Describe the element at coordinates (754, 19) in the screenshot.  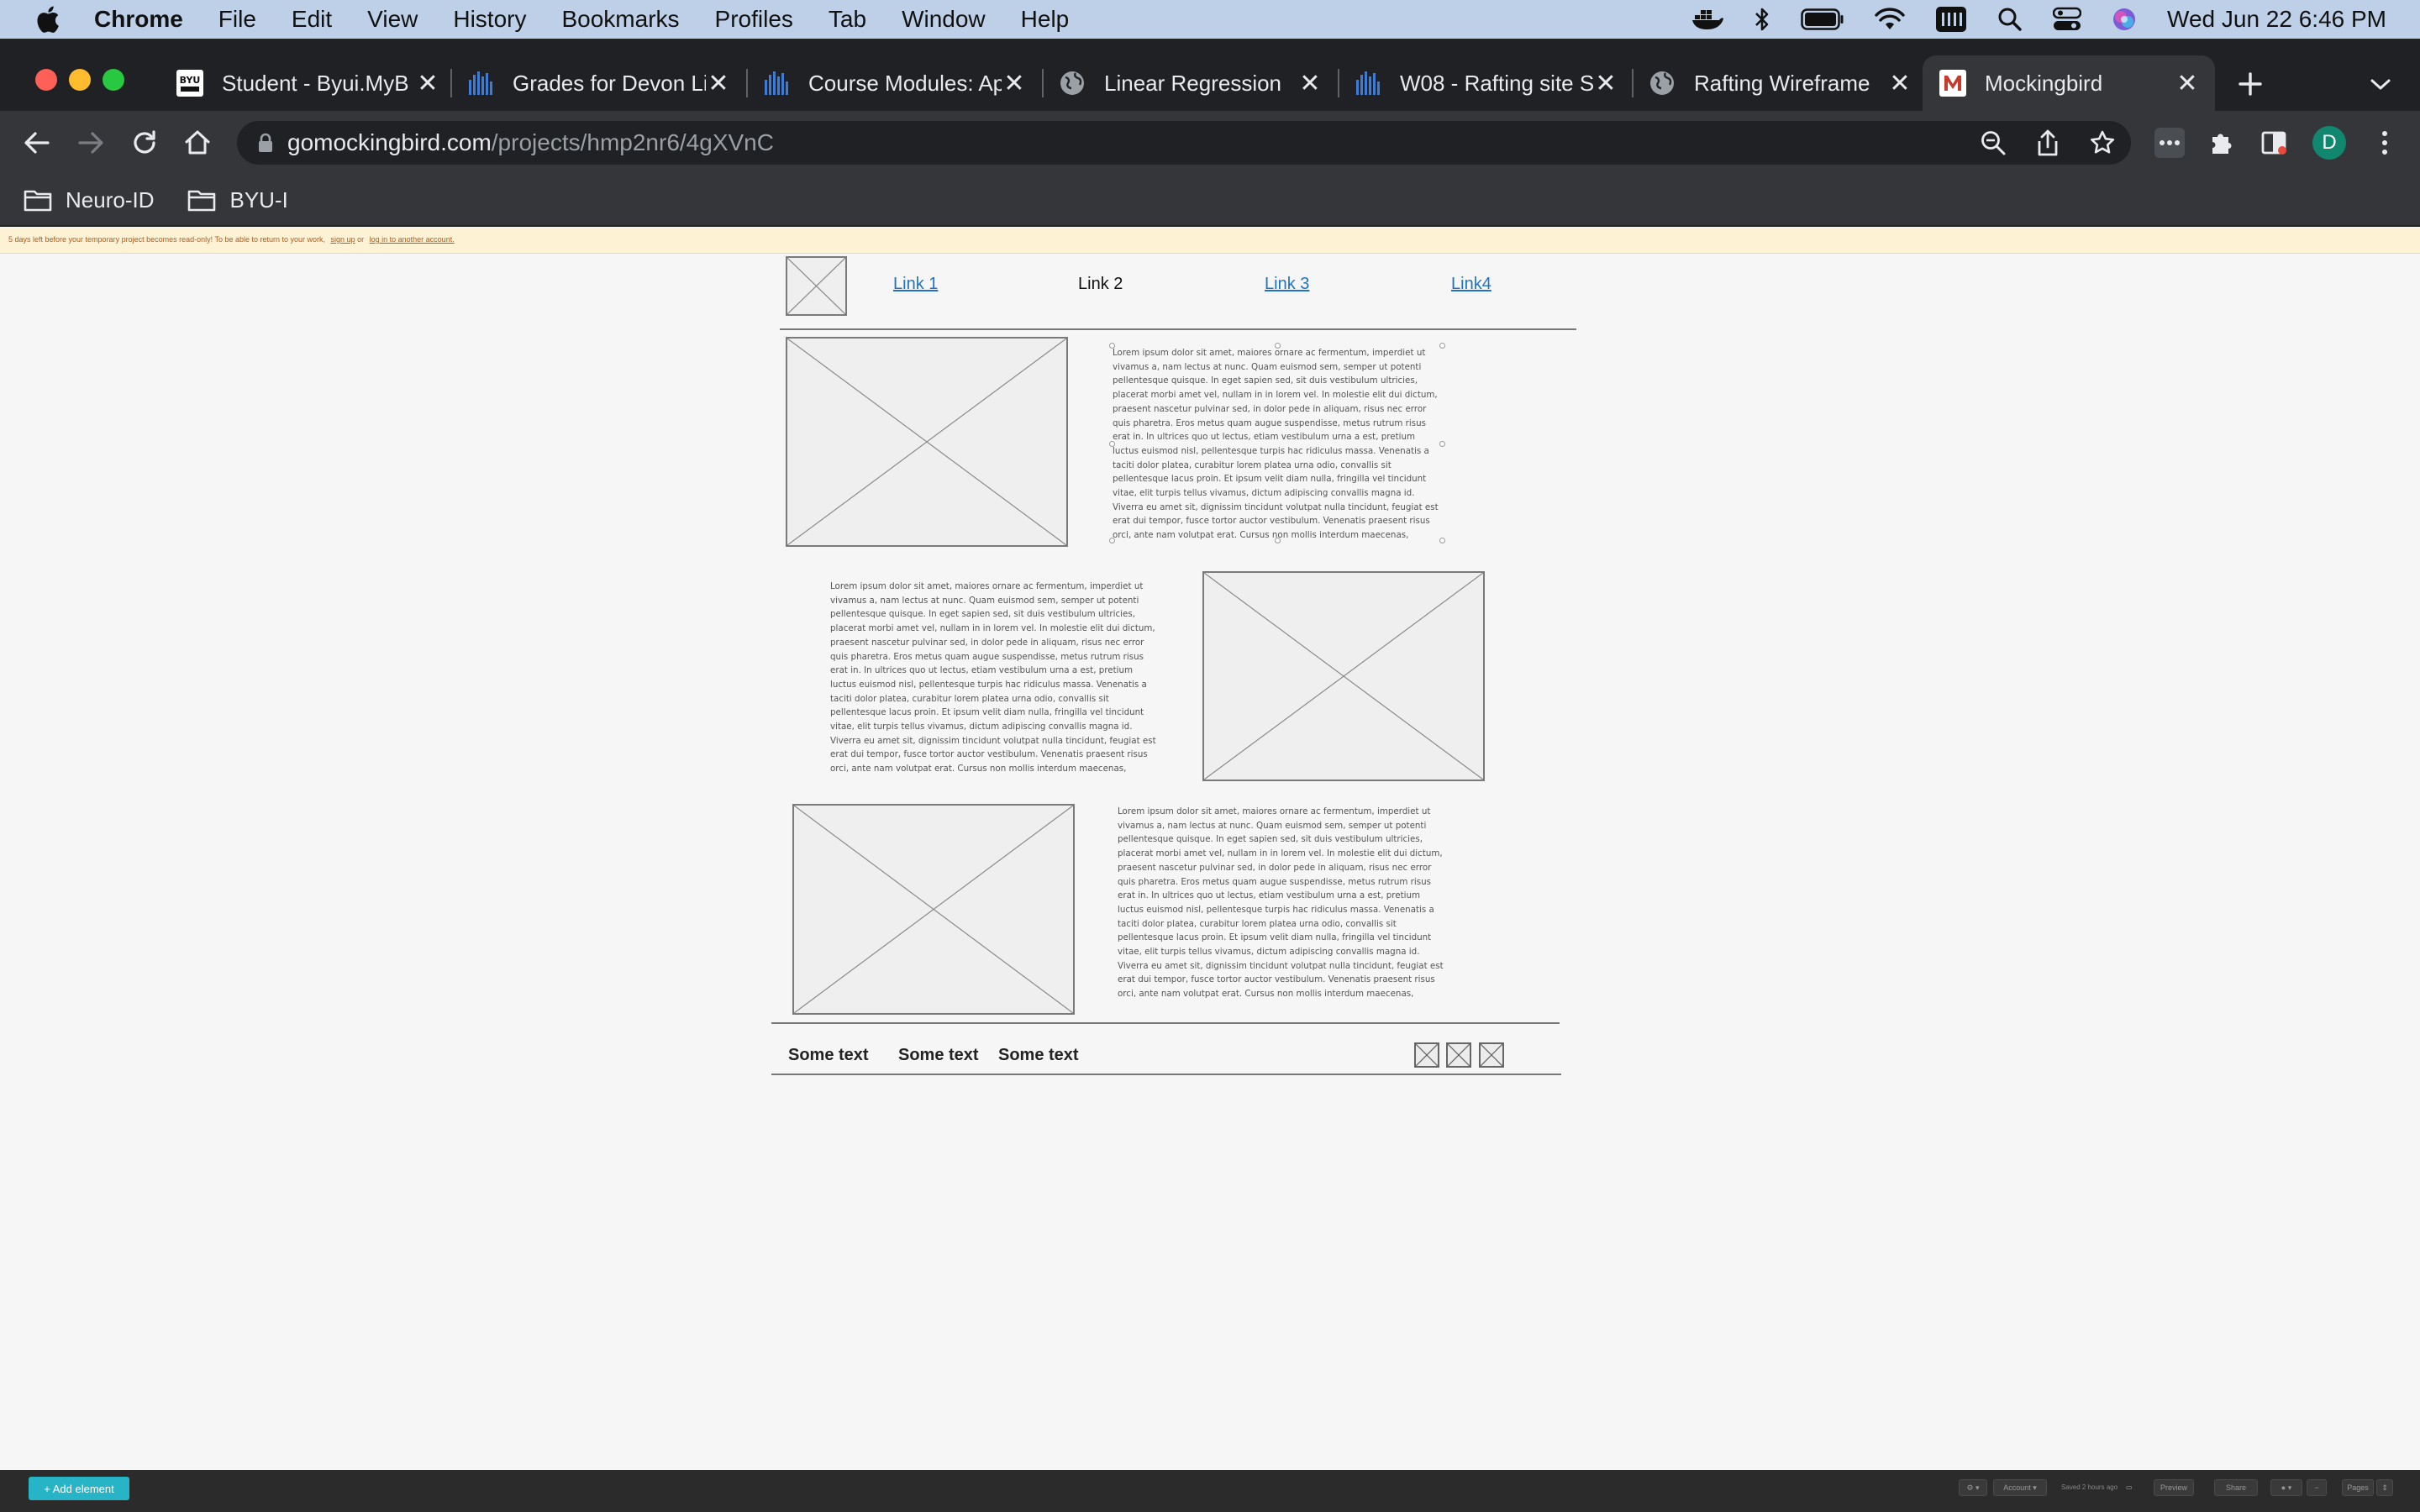
I see `menu-profiles: Profiles` at that location.